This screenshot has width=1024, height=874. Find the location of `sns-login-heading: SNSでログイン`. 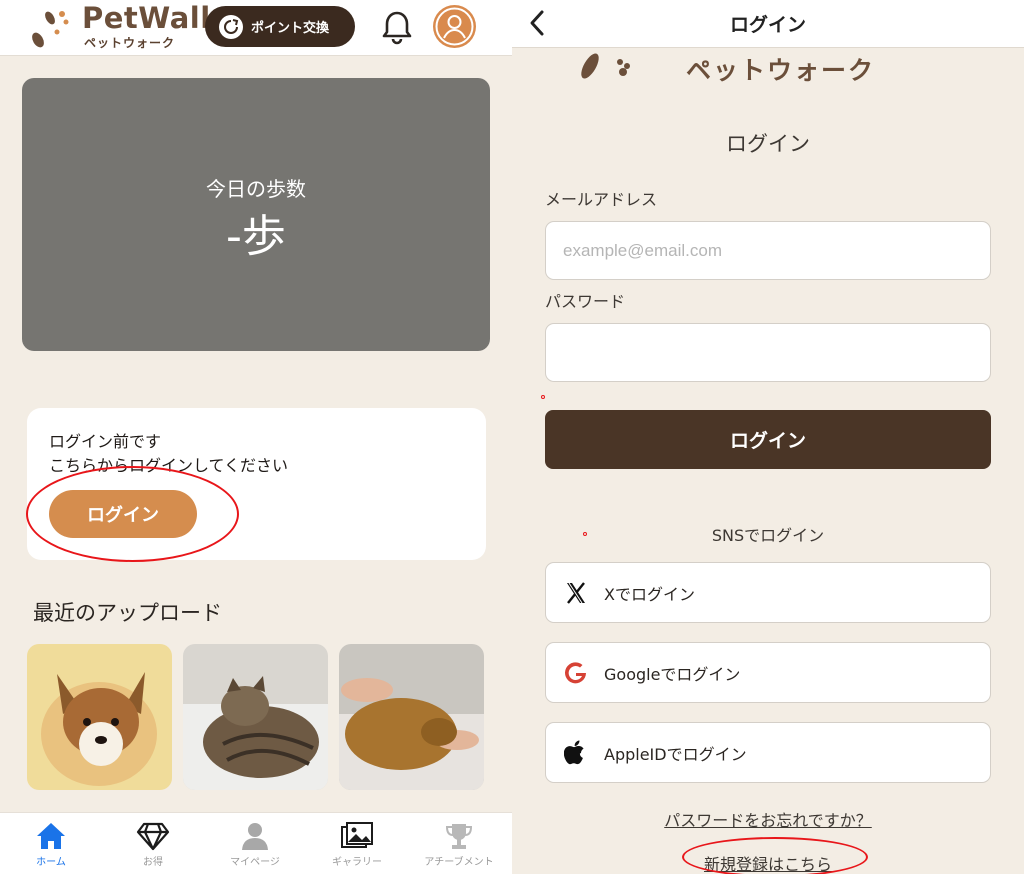

sns-login-heading: SNSでログイン is located at coordinates (768, 535).